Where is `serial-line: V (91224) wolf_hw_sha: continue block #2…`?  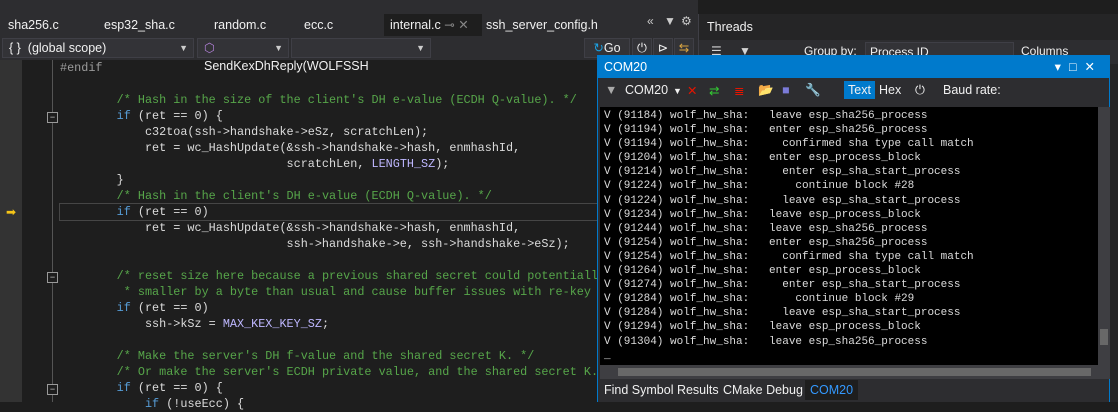
serial-line: V (91224) wolf_hw_sha: continue block #2… is located at coordinates (759, 186).